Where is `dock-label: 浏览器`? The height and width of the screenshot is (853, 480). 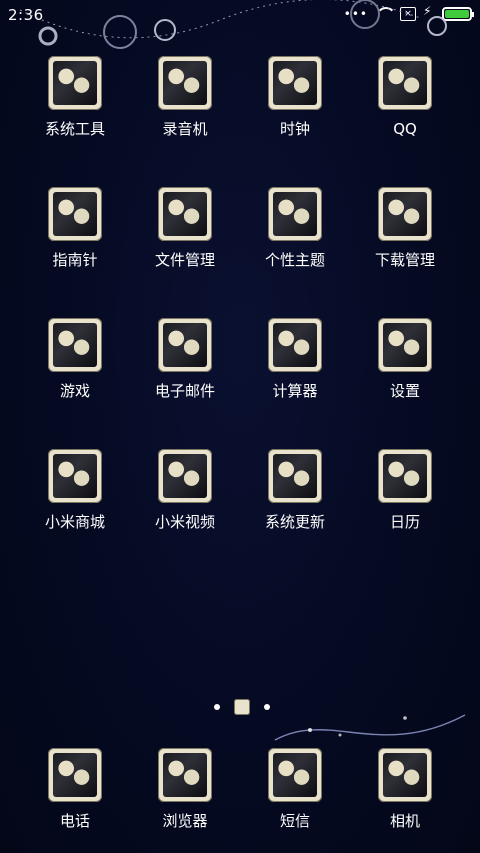
dock-label: 浏览器 is located at coordinates (185, 821).